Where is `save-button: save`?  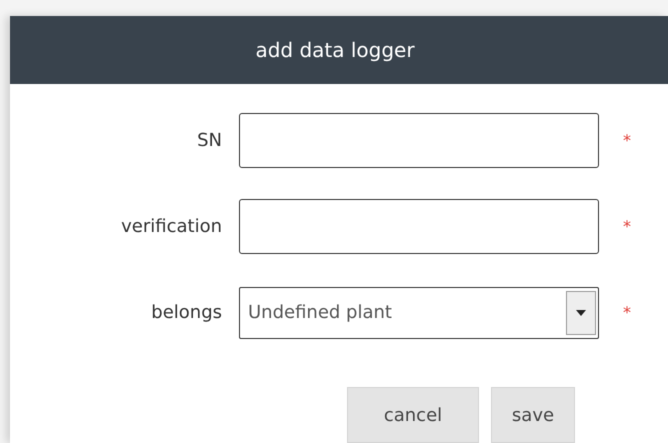
save-button: save is located at coordinates (533, 415).